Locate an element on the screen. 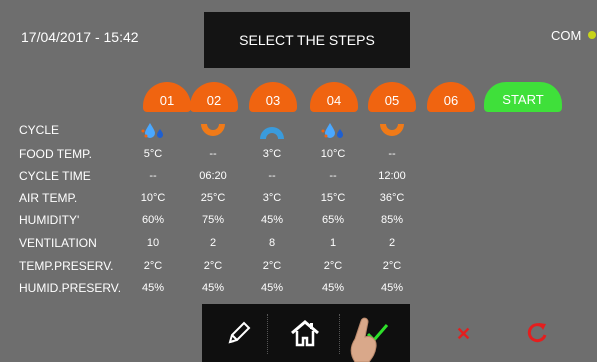  temp-preserv-step-03: 2°C is located at coordinates (272, 266).